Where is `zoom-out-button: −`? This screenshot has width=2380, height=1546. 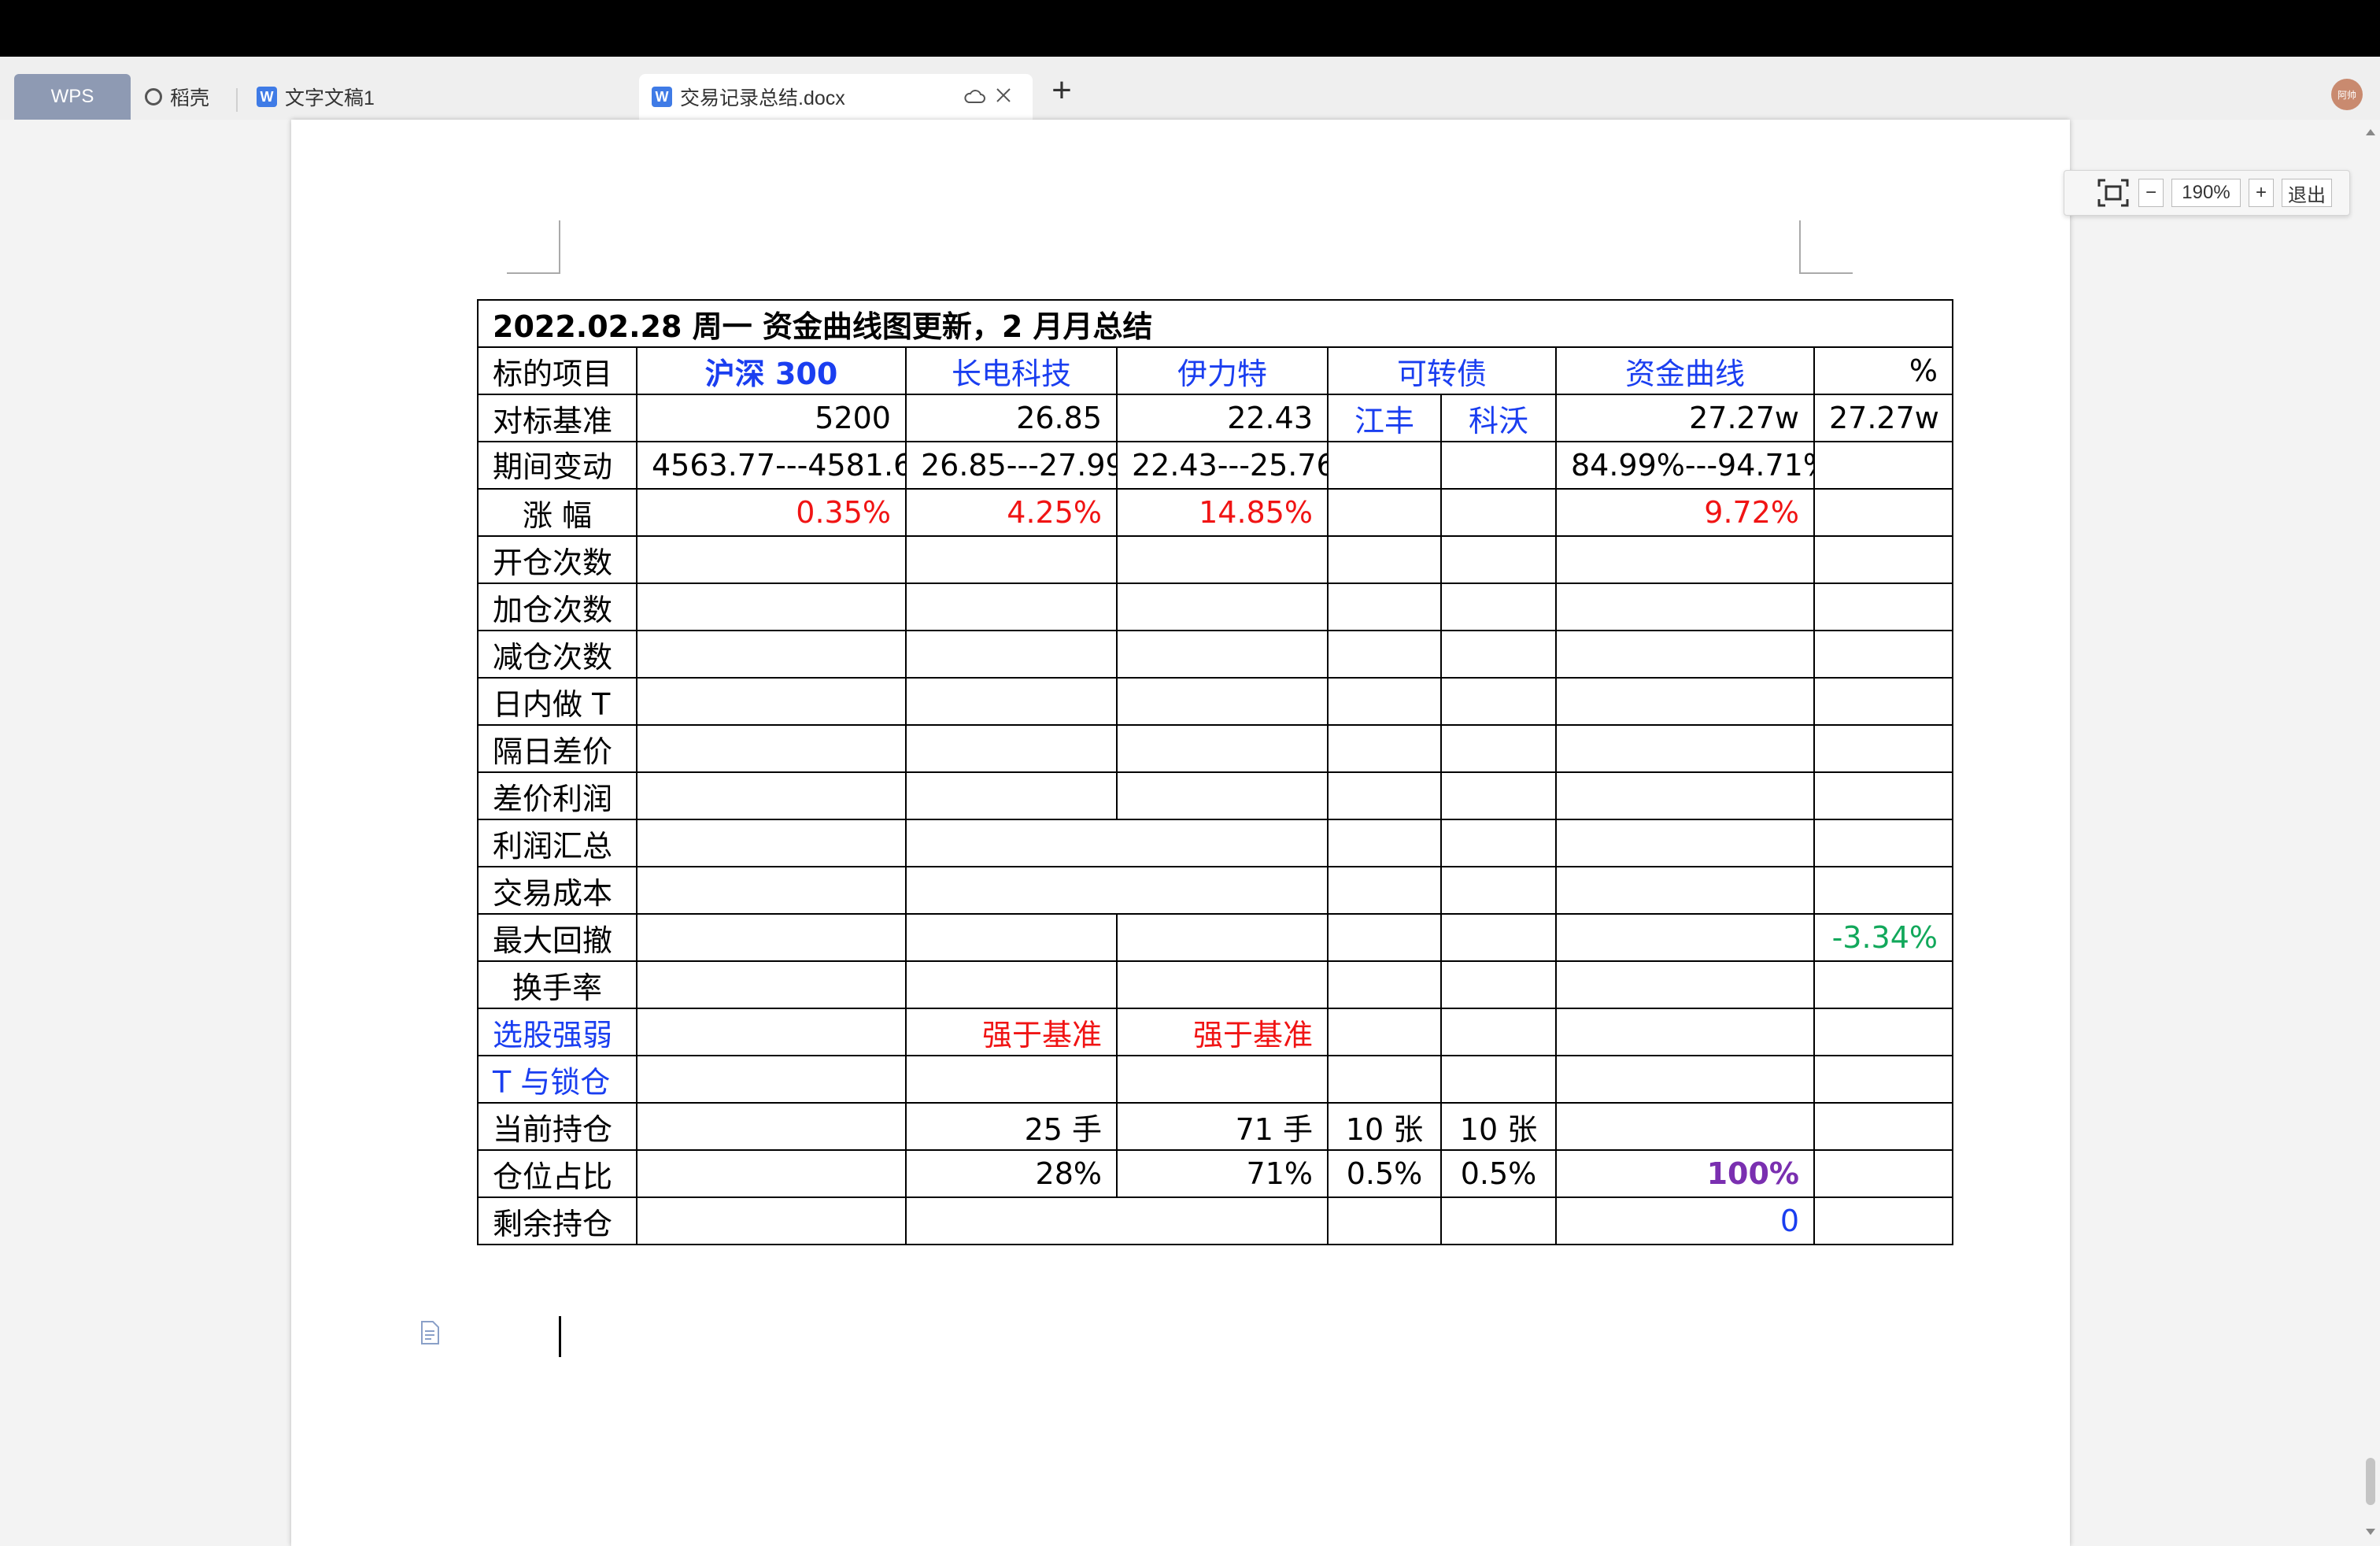
zoom-out-button: − is located at coordinates (2151, 193).